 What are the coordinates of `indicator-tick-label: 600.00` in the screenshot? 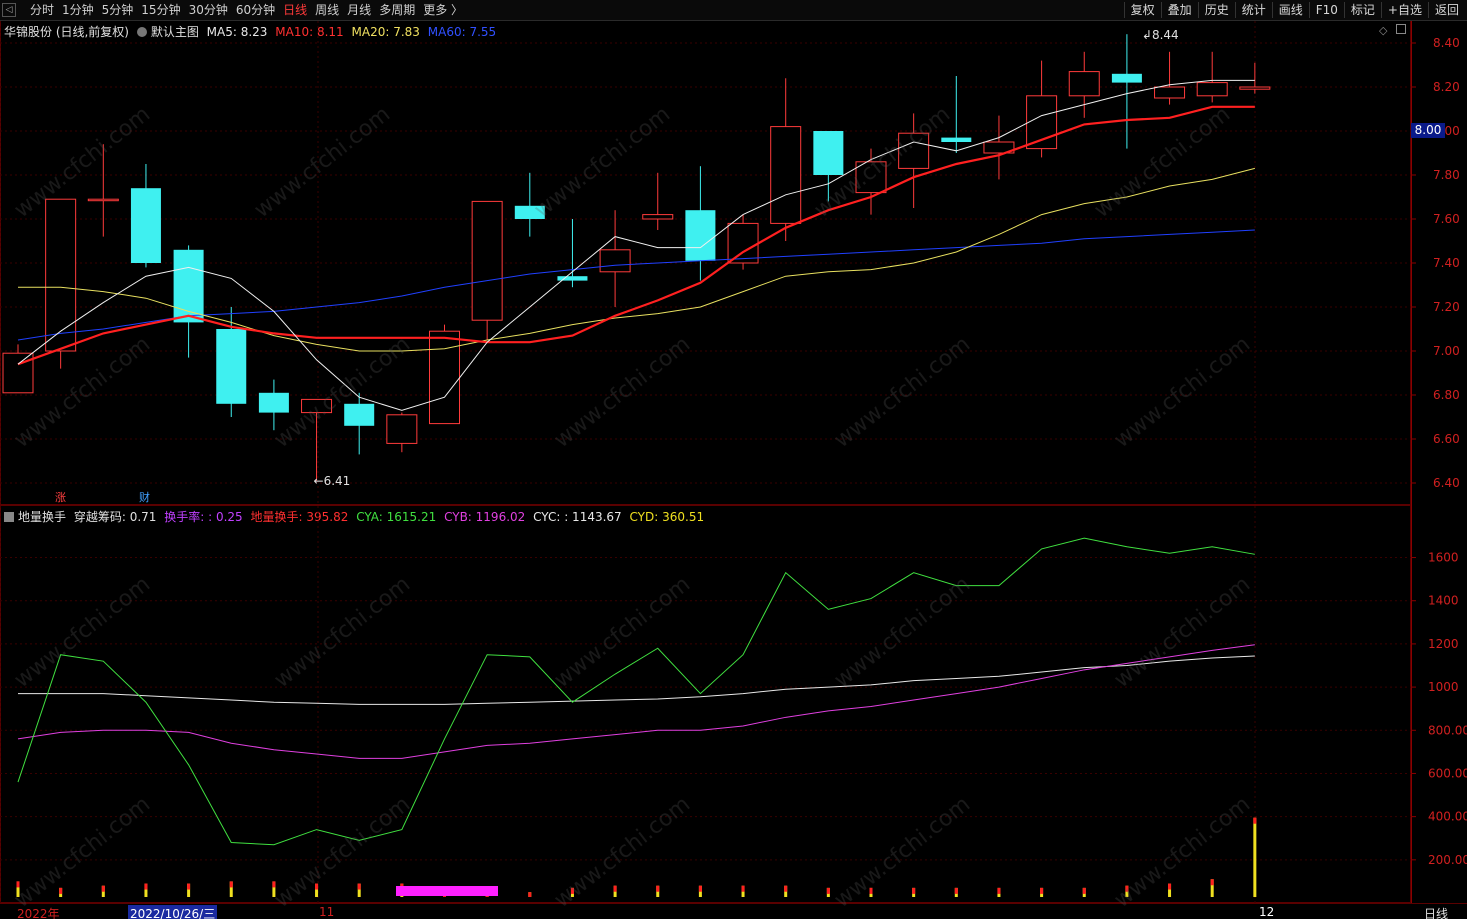 It's located at (1447, 773).